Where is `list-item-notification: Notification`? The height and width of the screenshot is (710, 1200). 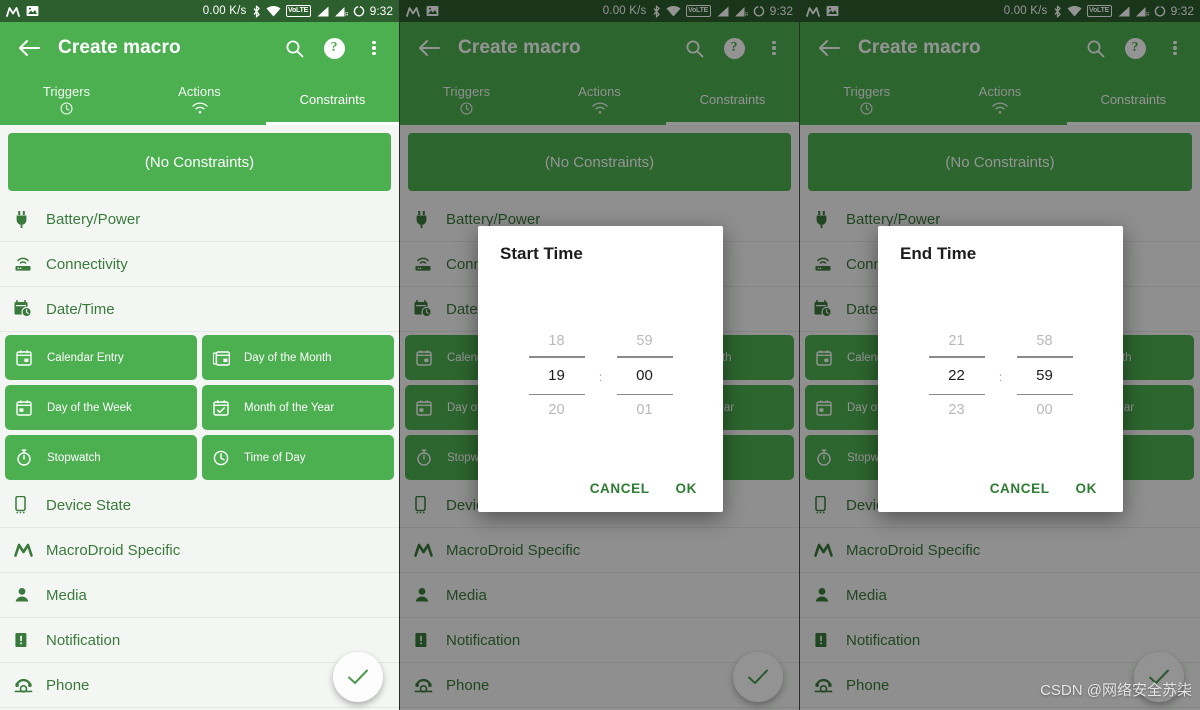
list-item-notification: Notification is located at coordinates (199, 640).